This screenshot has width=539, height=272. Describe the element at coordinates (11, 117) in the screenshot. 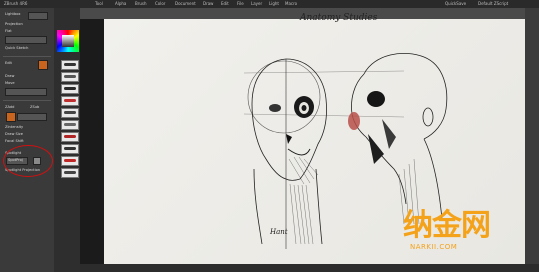

I see `zadd-icon` at that location.